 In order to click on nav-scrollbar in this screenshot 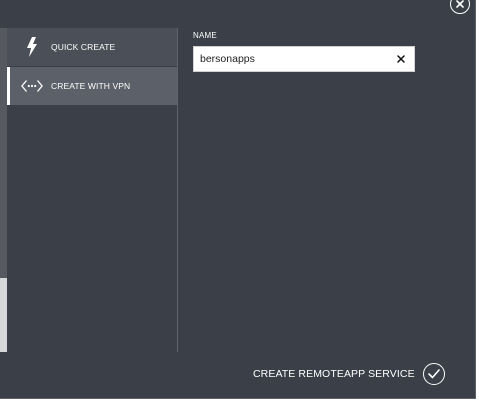, I will do `click(3, 190)`.